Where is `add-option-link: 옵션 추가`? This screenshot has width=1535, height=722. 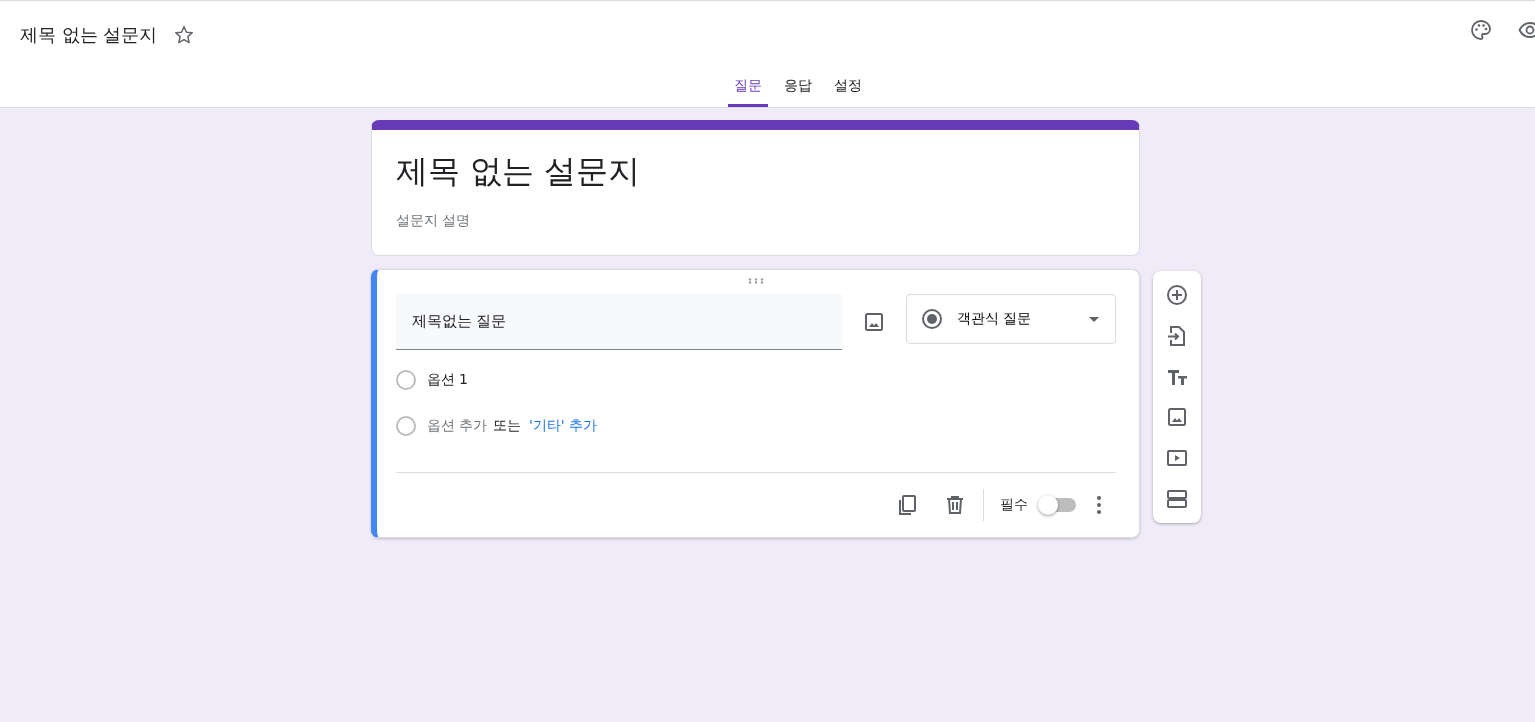 add-option-link: 옵션 추가 is located at coordinates (456, 426).